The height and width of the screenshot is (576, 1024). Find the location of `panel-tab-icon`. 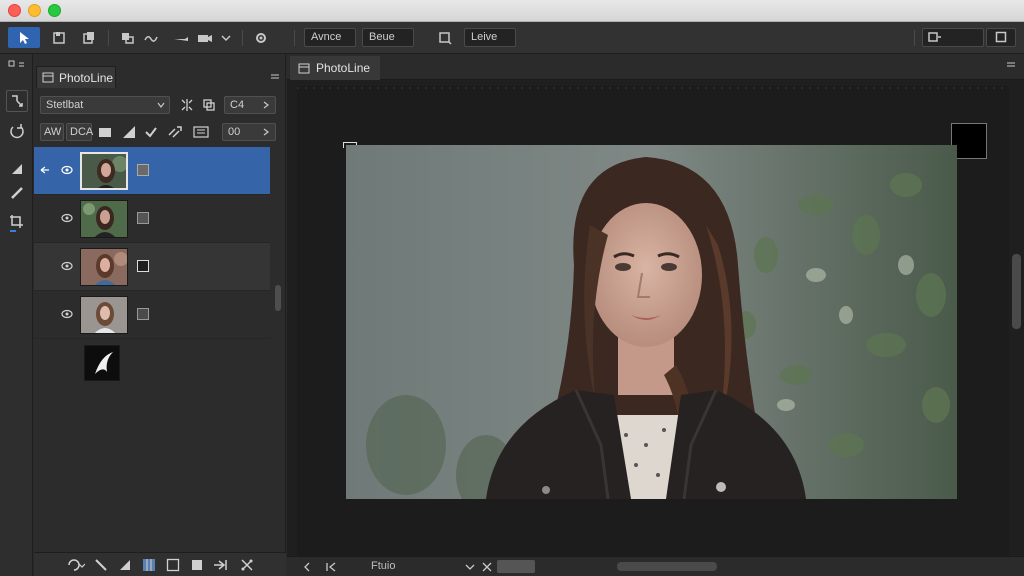

panel-tab-icon is located at coordinates (48, 77).